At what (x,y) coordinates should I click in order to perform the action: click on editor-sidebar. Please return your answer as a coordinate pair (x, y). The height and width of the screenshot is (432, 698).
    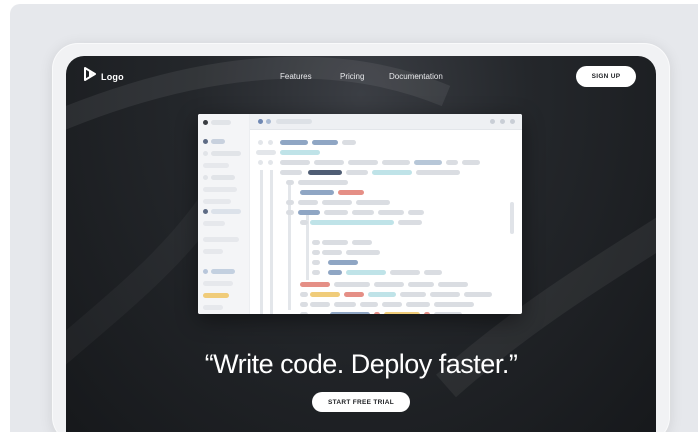
    Looking at the image, I should click on (224, 214).